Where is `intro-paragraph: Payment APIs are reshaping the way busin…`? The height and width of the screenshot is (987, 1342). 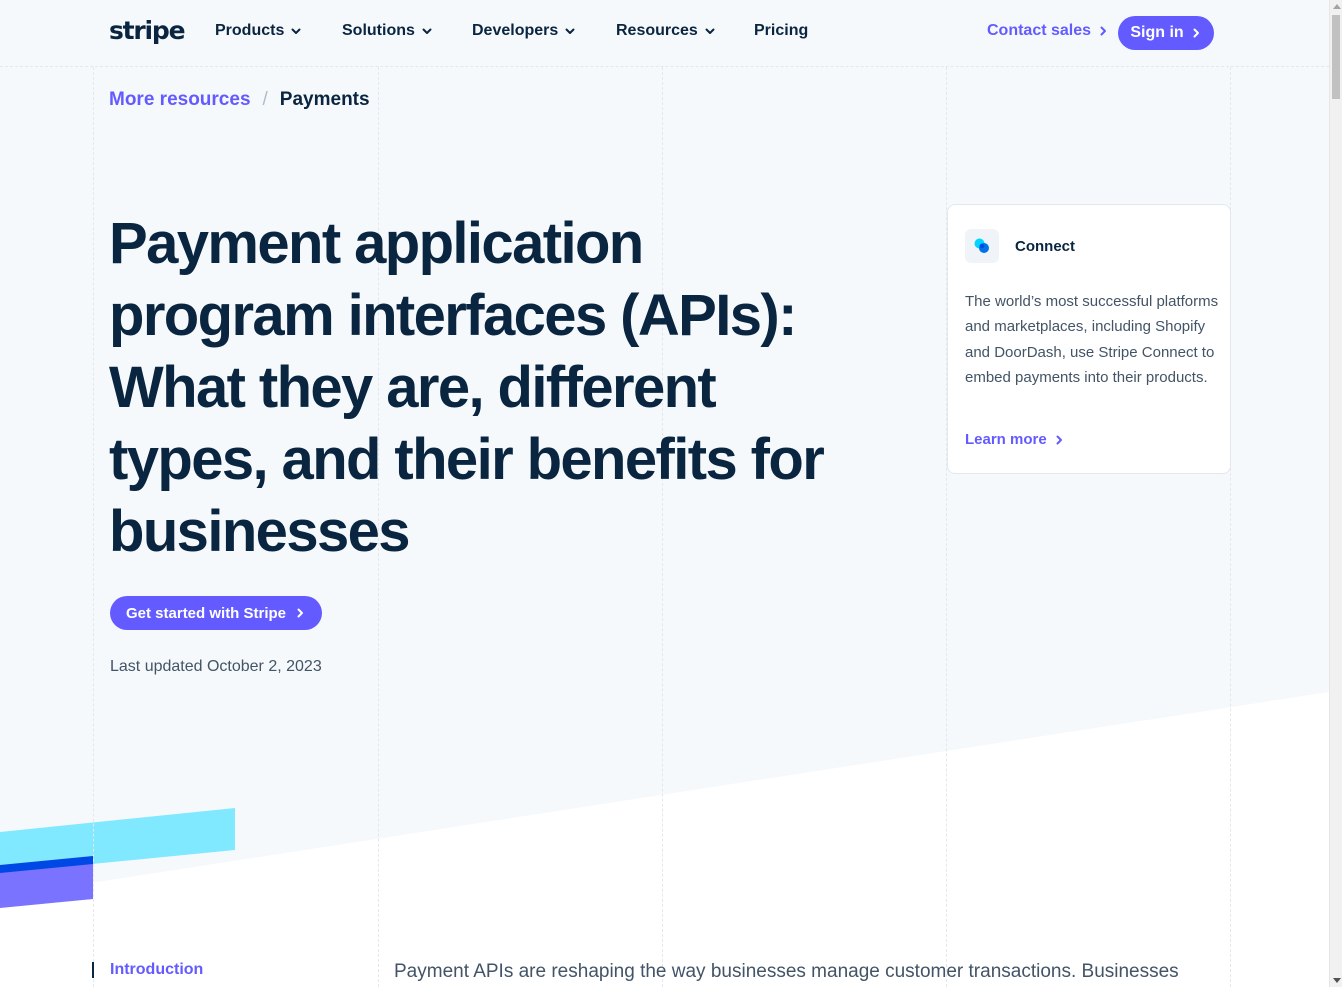 intro-paragraph: Payment APIs are reshaping the way busin… is located at coordinates (786, 971).